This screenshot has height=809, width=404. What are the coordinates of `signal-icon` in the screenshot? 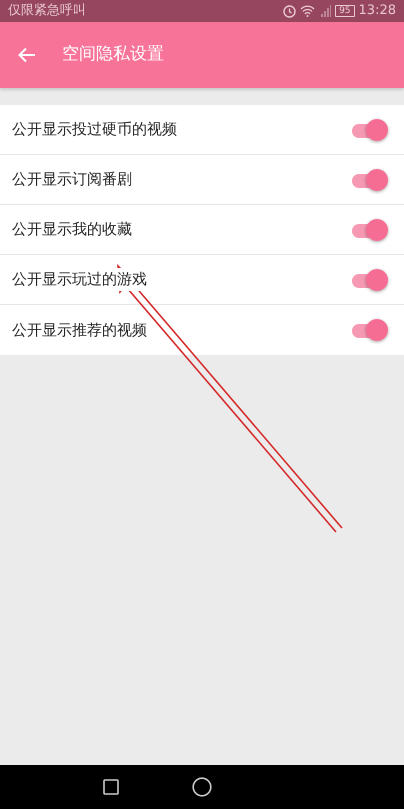 It's located at (325, 11).